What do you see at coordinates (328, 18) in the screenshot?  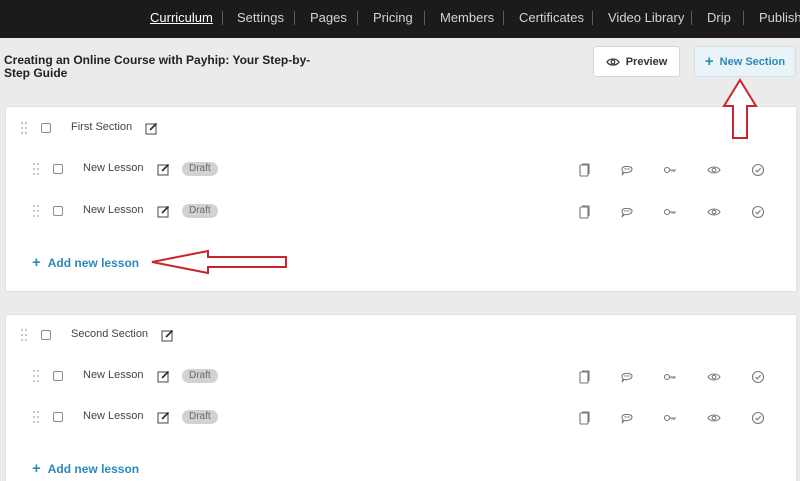 I see `nav-pages: Pages` at bounding box center [328, 18].